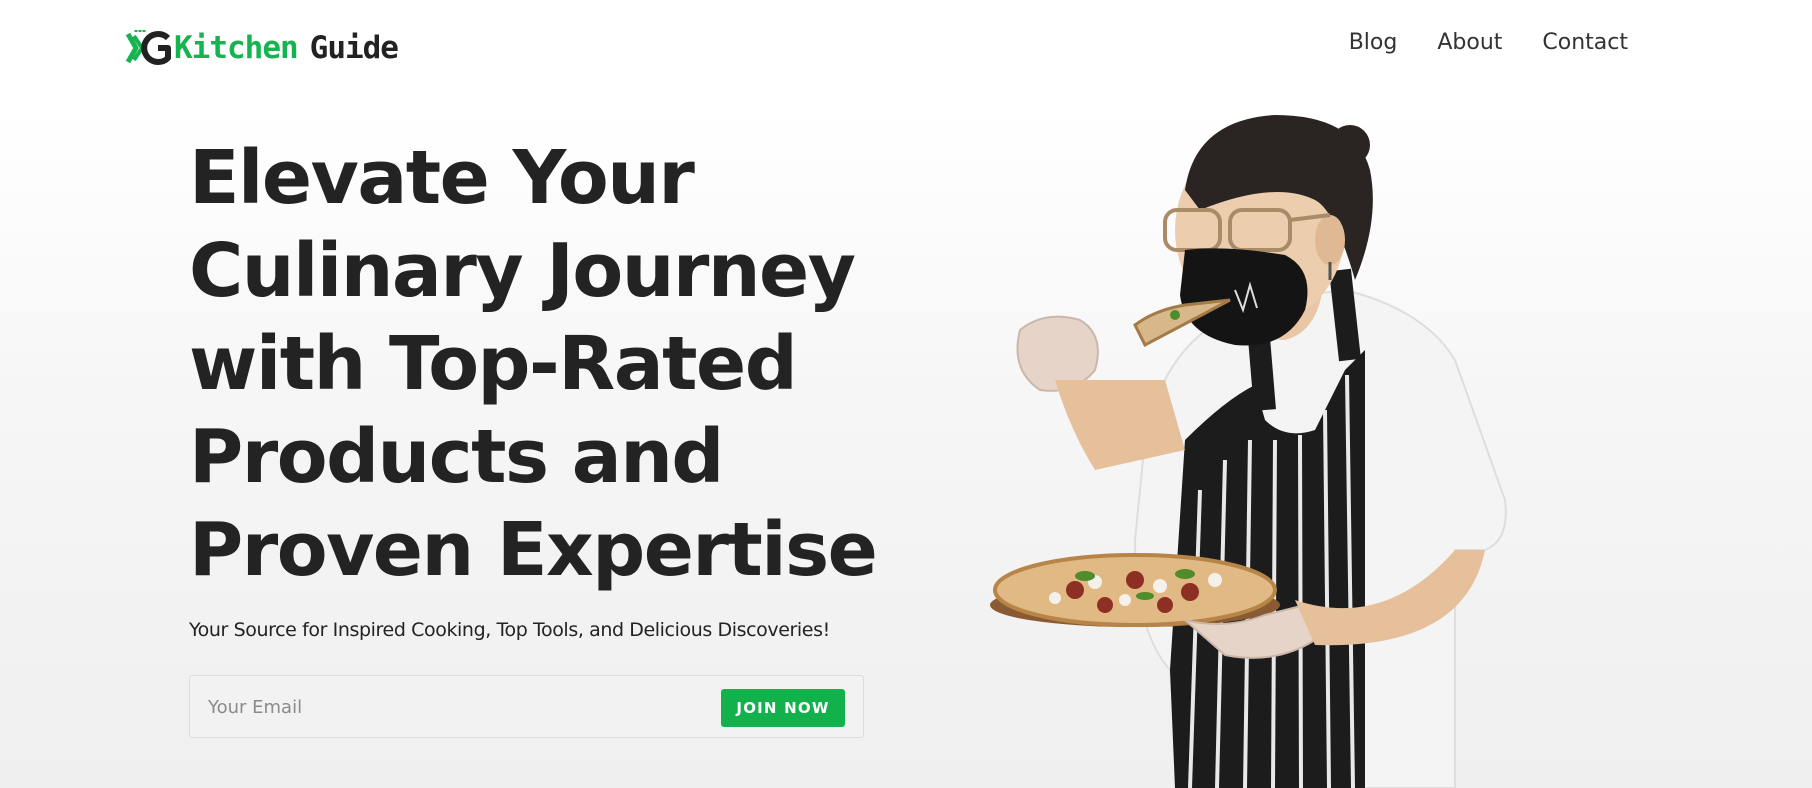  Describe the element at coordinates (906, 47) in the screenshot. I see `site-header: Kitchen Guide Blog About Contact` at that location.